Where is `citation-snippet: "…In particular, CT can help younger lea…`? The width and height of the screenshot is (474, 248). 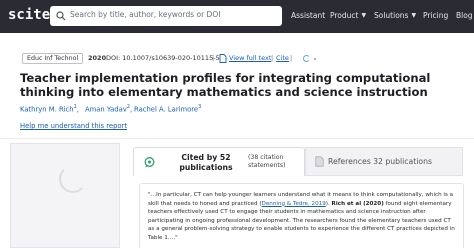
citation-snippet: "…In particular, CT can help younger lea… is located at coordinates (303, 217).